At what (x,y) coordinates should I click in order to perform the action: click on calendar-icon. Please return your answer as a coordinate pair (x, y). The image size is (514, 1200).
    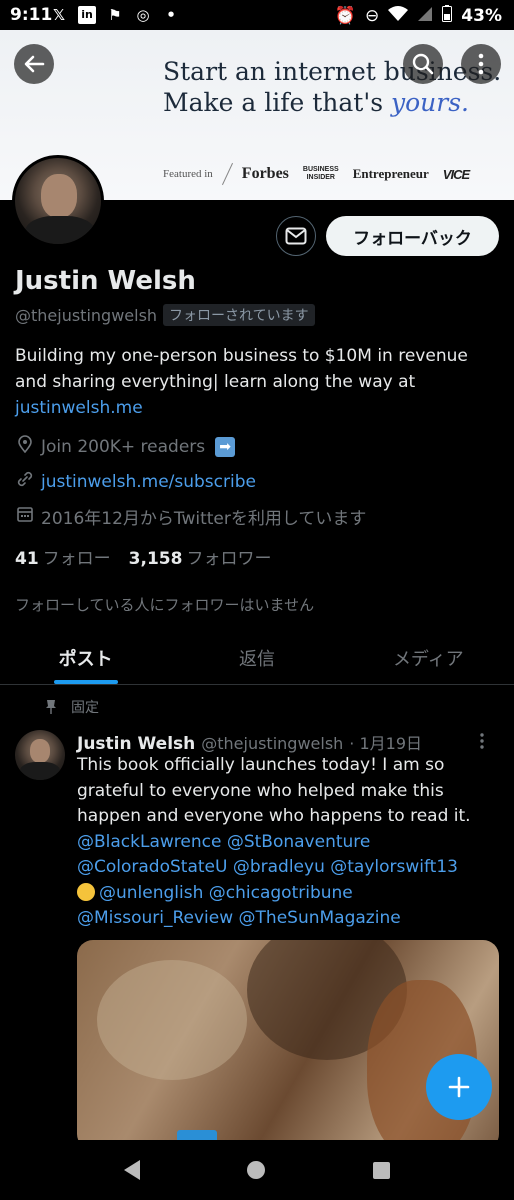
    Looking at the image, I should click on (25, 516).